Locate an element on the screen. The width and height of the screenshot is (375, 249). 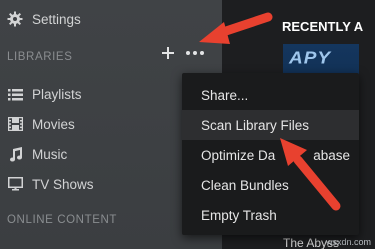
gear-icon is located at coordinates (15, 19).